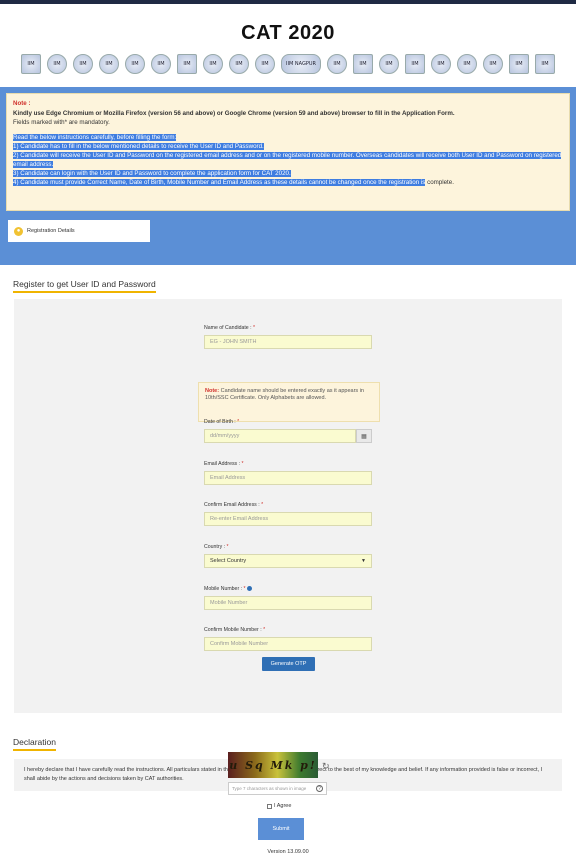 The width and height of the screenshot is (576, 860). What do you see at coordinates (363, 561) in the screenshot?
I see `chevron-down-icon: ▼` at bounding box center [363, 561].